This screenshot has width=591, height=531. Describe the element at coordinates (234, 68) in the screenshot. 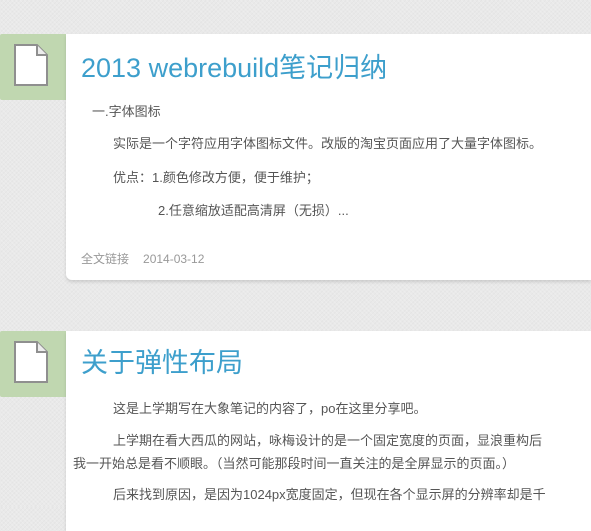

I see `post-title: 2013 webrebuild笔记归纳` at that location.